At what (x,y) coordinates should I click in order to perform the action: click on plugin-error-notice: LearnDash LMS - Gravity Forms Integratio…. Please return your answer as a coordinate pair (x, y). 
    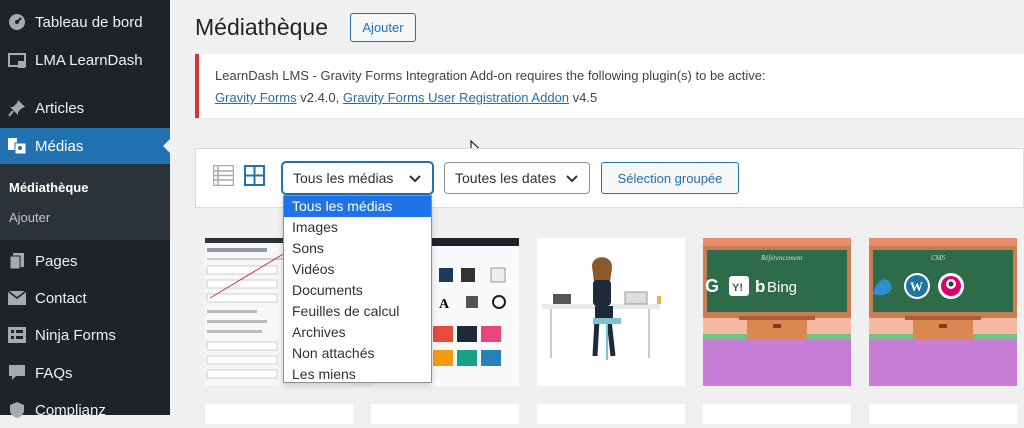
    Looking at the image, I should click on (609, 86).